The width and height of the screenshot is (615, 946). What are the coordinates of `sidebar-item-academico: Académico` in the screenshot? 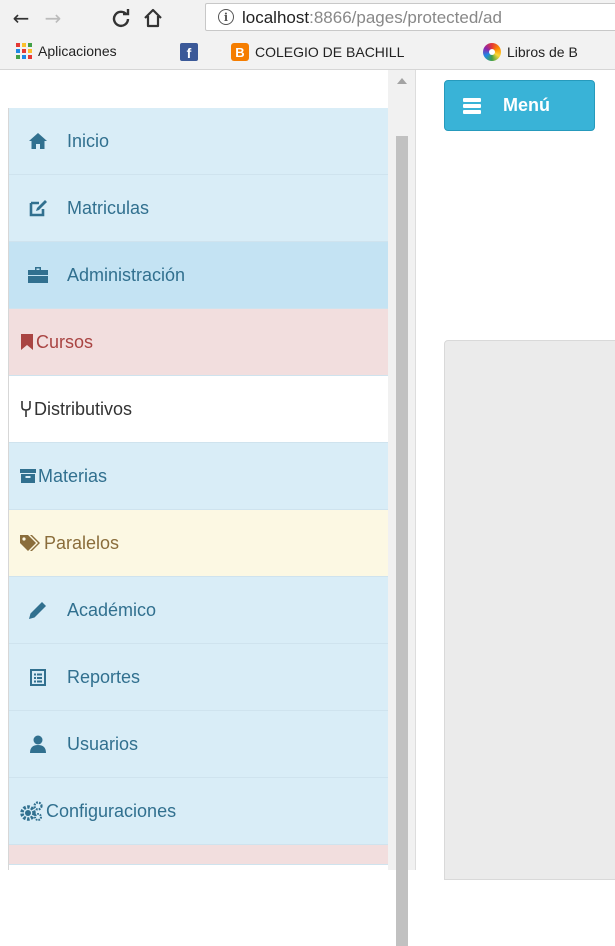 It's located at (199, 610).